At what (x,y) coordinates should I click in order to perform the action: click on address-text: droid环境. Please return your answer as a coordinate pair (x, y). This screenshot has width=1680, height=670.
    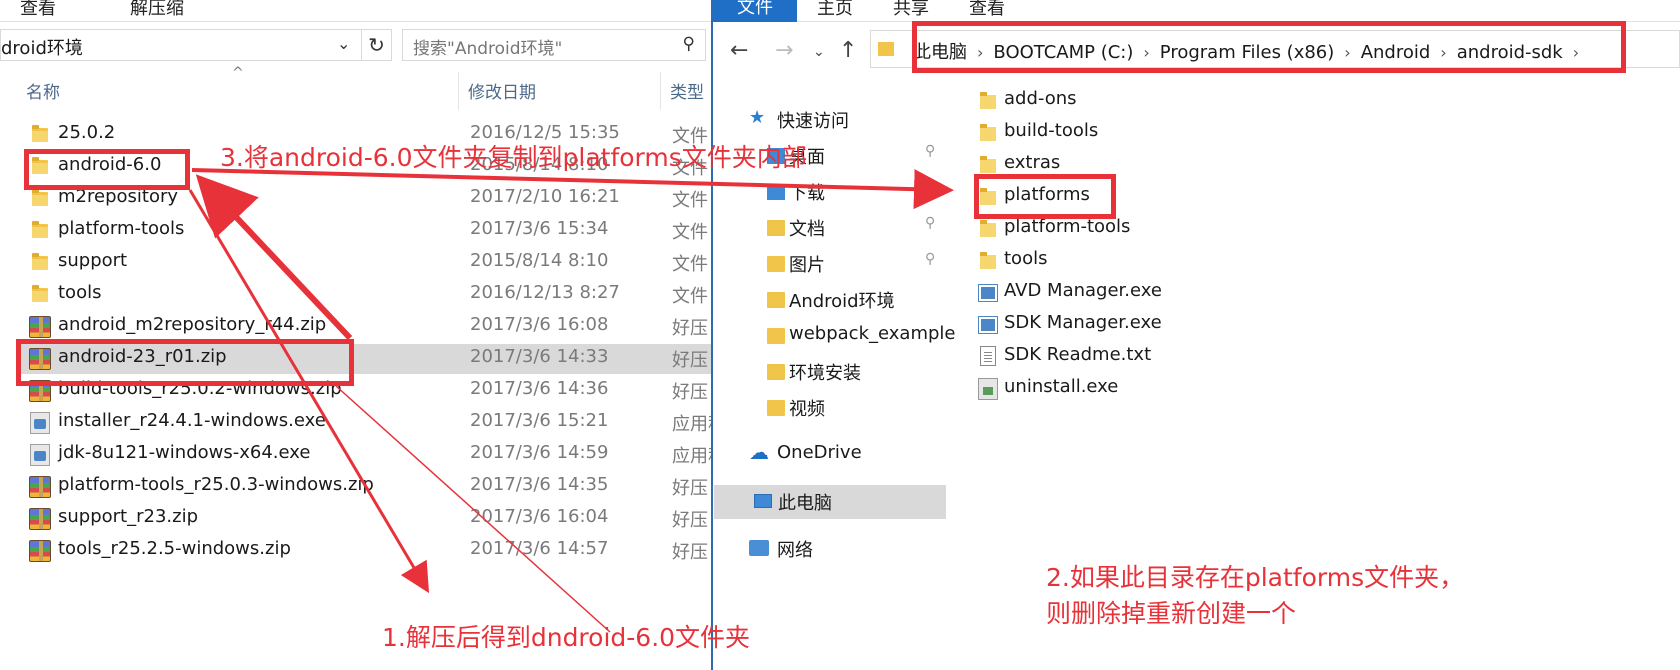
    Looking at the image, I should click on (42, 48).